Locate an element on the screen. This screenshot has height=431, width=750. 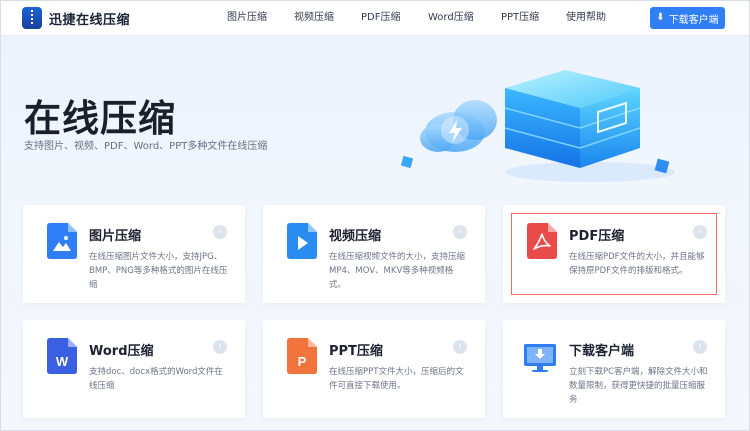
hero-illustration is located at coordinates (537, 126).